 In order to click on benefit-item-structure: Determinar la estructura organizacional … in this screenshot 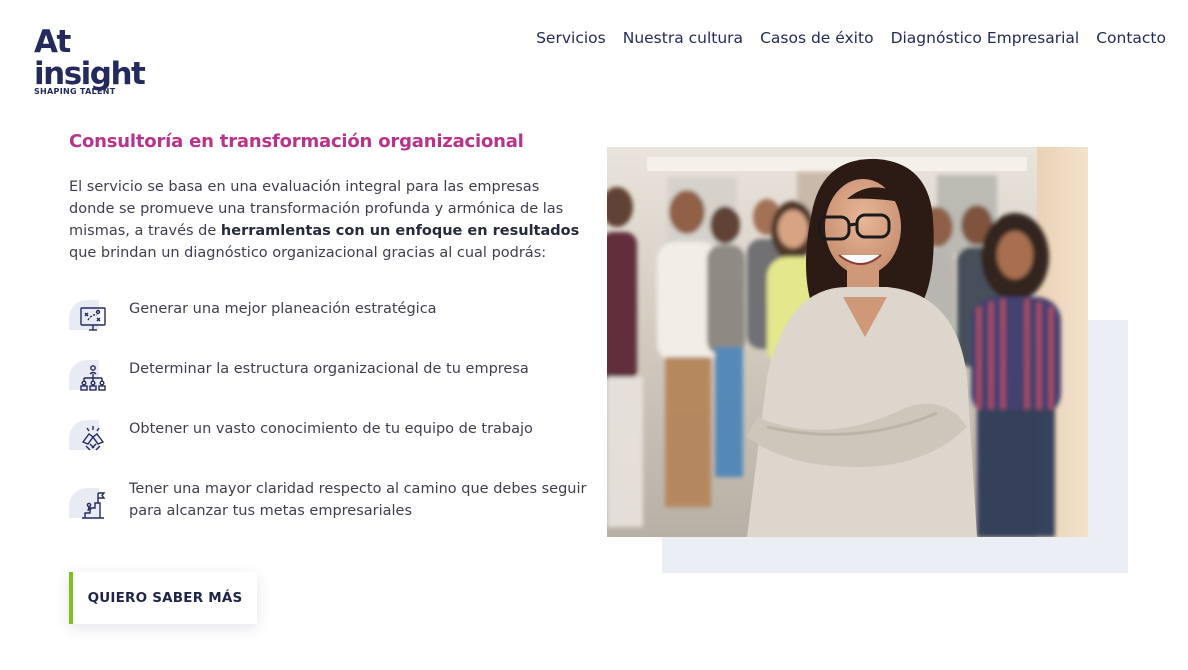, I will do `click(329, 376)`.